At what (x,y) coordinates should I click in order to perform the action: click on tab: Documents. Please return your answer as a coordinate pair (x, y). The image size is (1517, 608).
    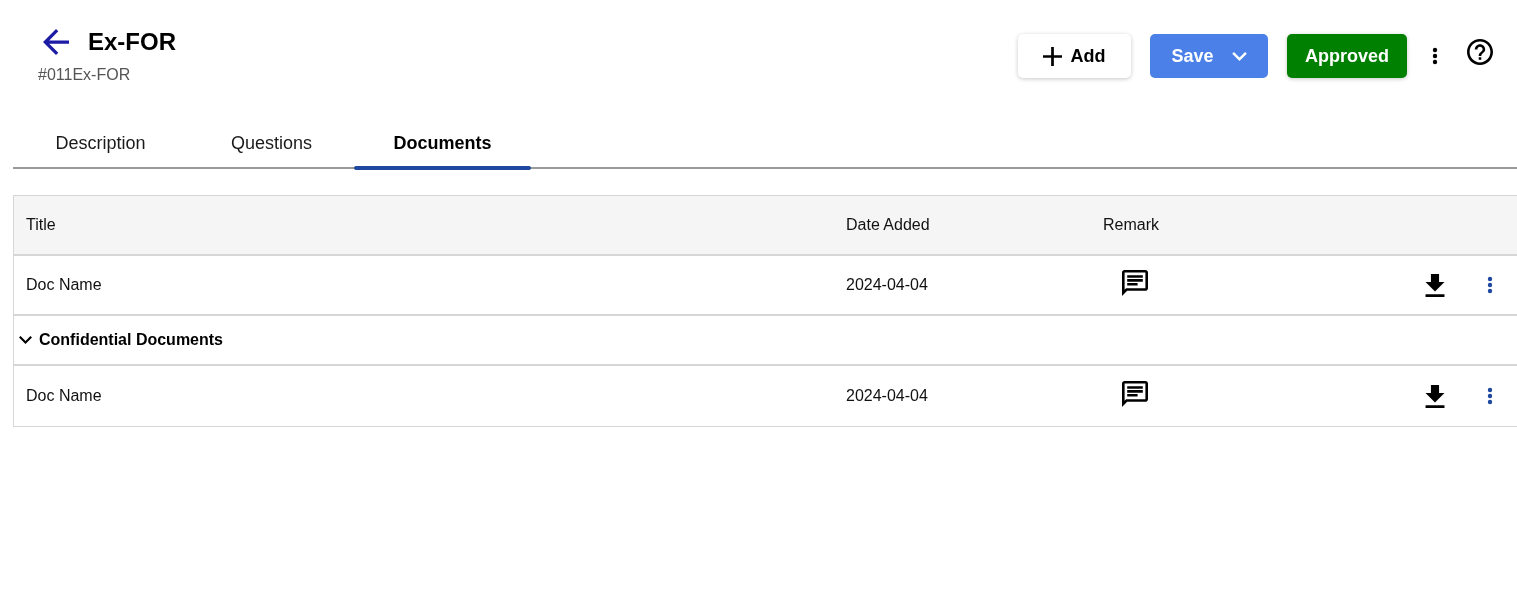
    Looking at the image, I should click on (442, 143).